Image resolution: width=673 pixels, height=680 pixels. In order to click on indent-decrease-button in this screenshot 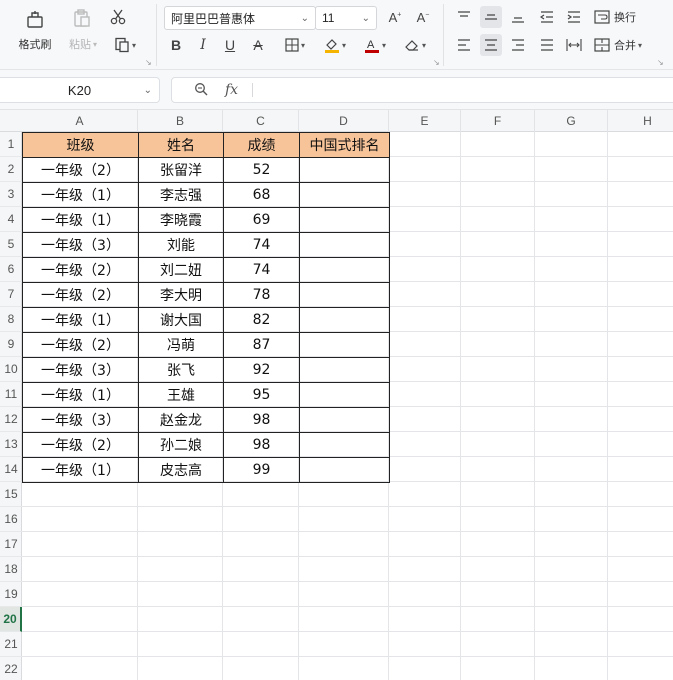, I will do `click(547, 17)`.